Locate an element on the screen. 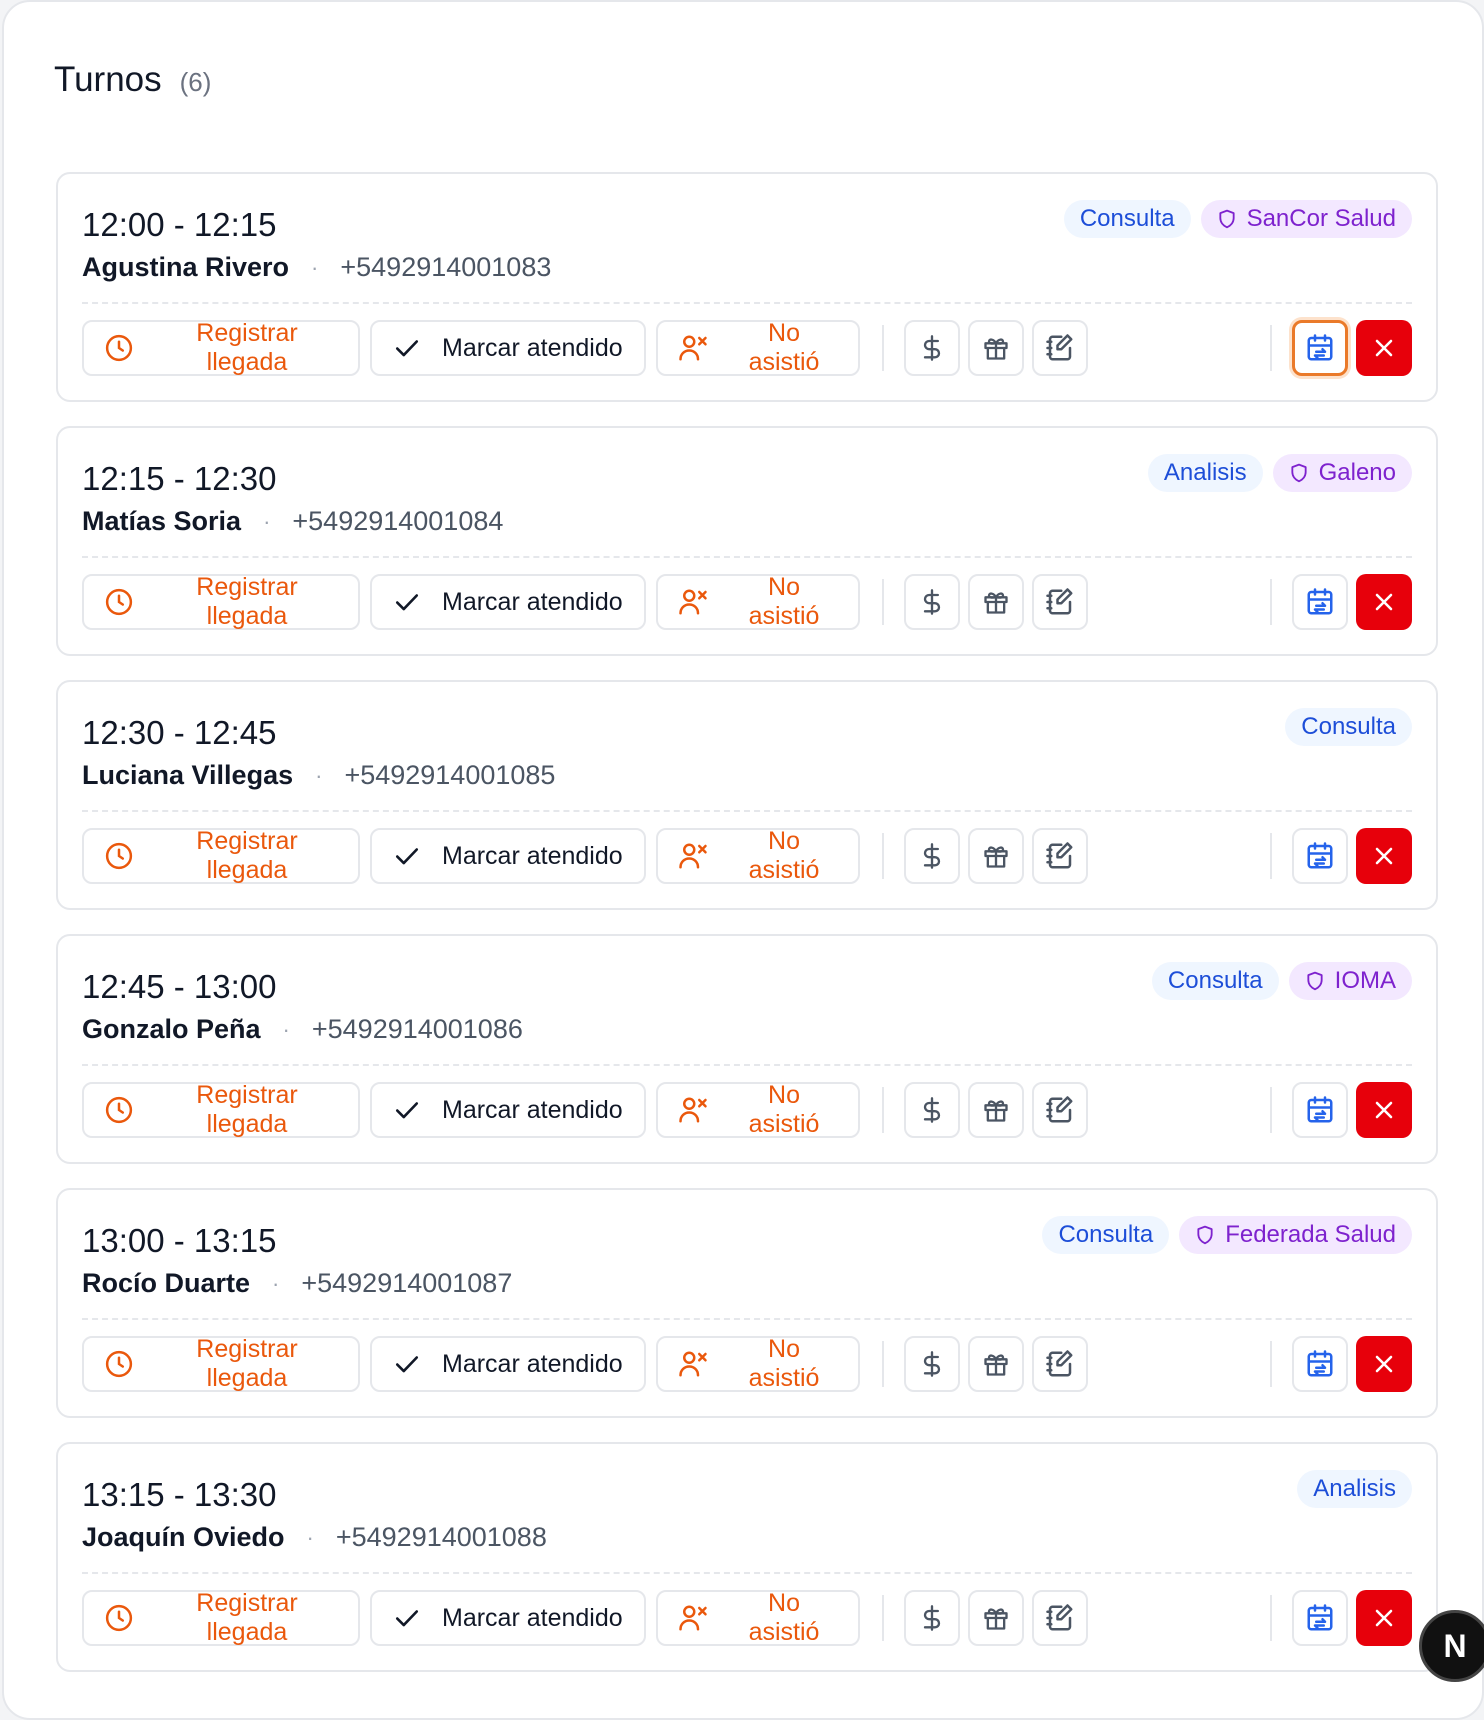  floating-avatar-button: N is located at coordinates (1451, 1646).